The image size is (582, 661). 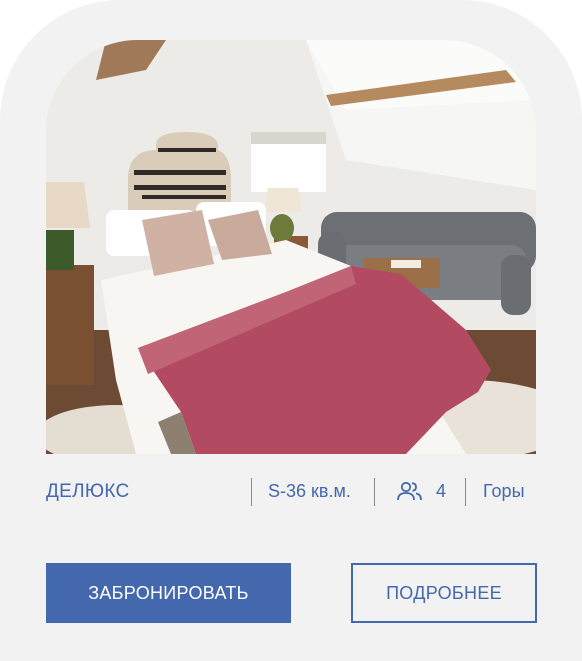 What do you see at coordinates (309, 491) in the screenshot?
I see `room-size: S-36 кв.м.` at bounding box center [309, 491].